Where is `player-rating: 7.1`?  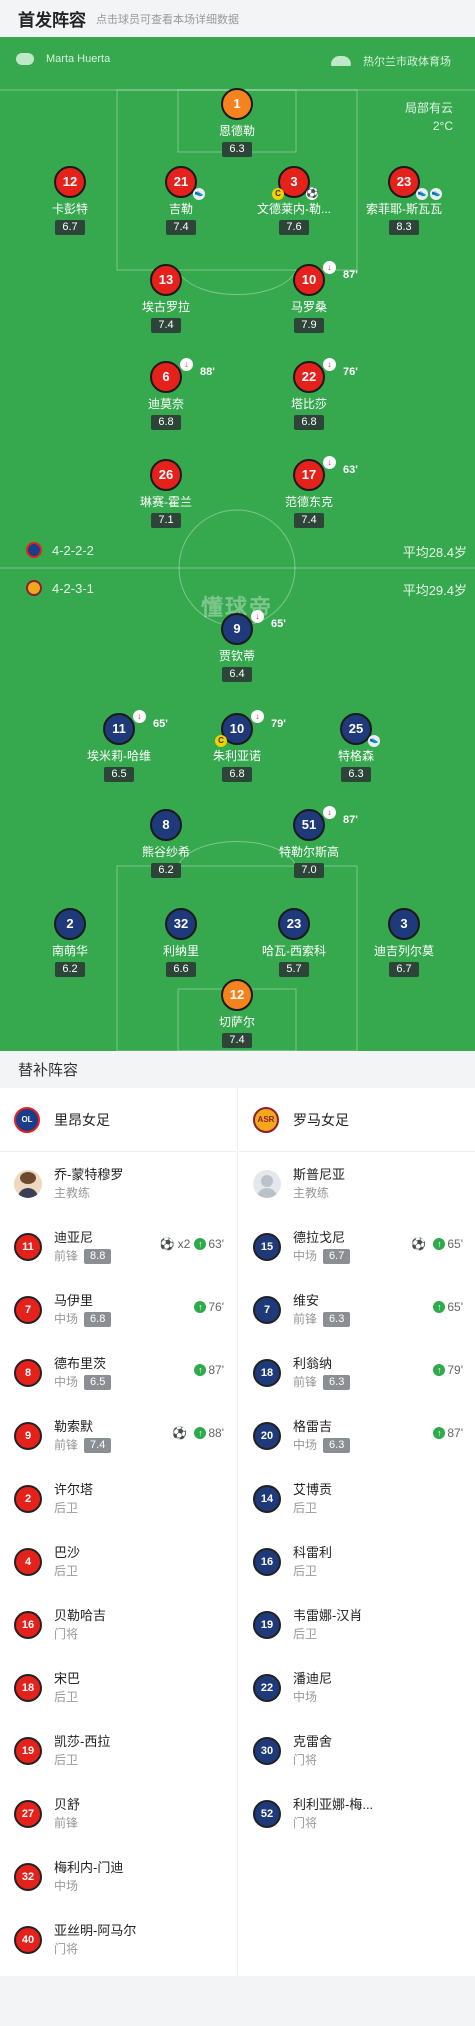
player-rating: 7.1 is located at coordinates (166, 520).